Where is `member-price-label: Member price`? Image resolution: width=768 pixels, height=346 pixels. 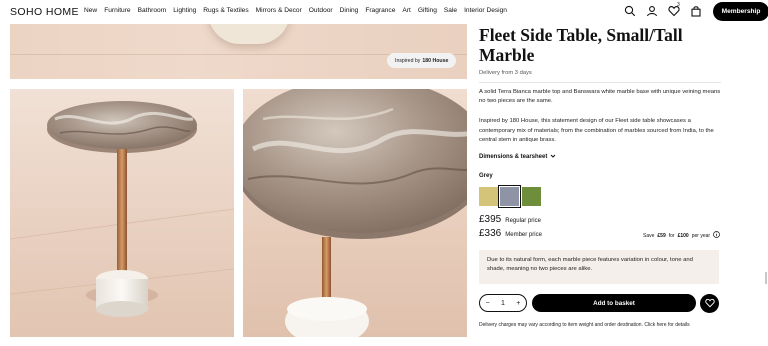 member-price-label: Member price is located at coordinates (523, 235).